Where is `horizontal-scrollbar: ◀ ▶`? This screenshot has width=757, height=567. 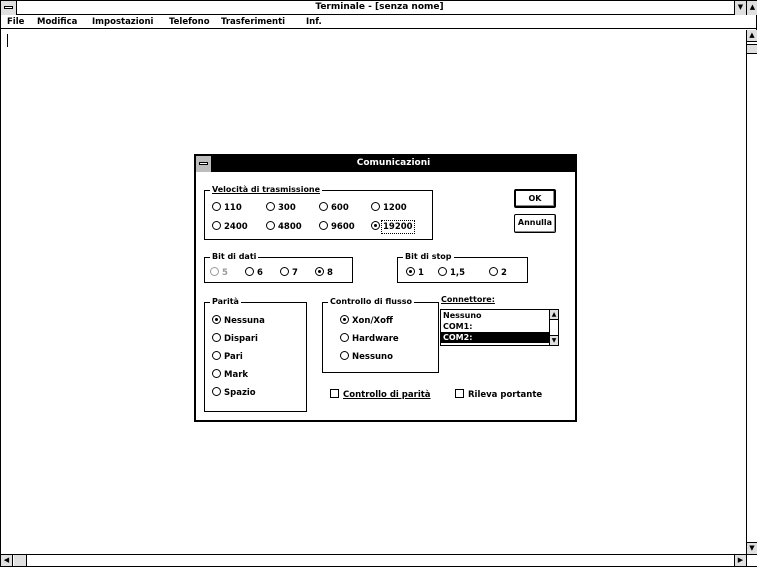
horizontal-scrollbar: ◀ ▶ is located at coordinates (379, 560).